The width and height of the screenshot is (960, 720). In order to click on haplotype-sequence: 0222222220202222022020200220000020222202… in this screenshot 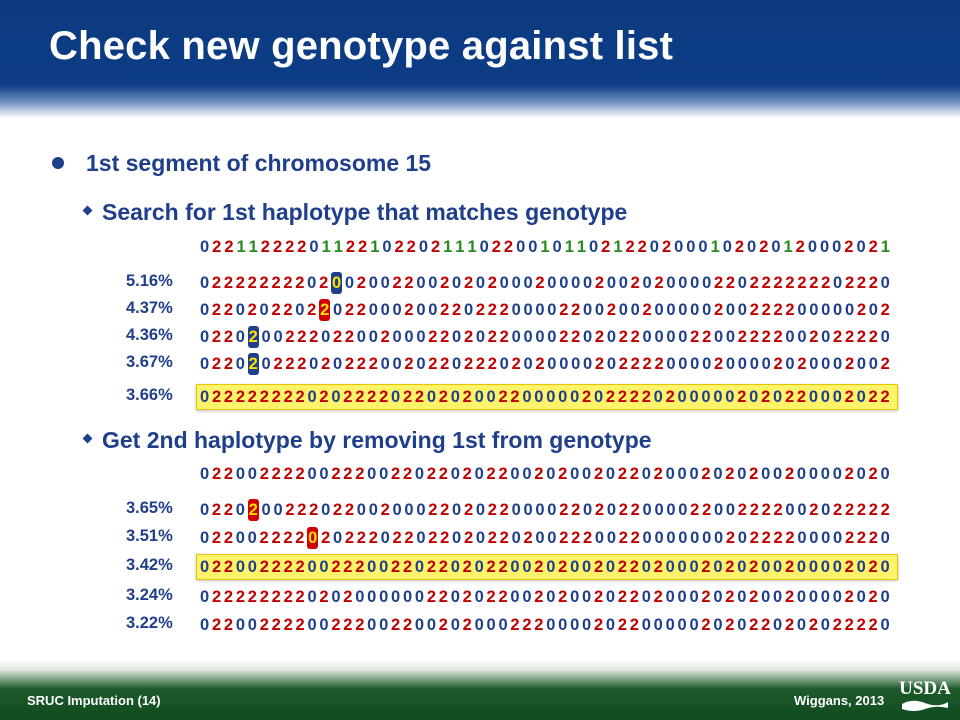, I will do `click(545, 397)`.